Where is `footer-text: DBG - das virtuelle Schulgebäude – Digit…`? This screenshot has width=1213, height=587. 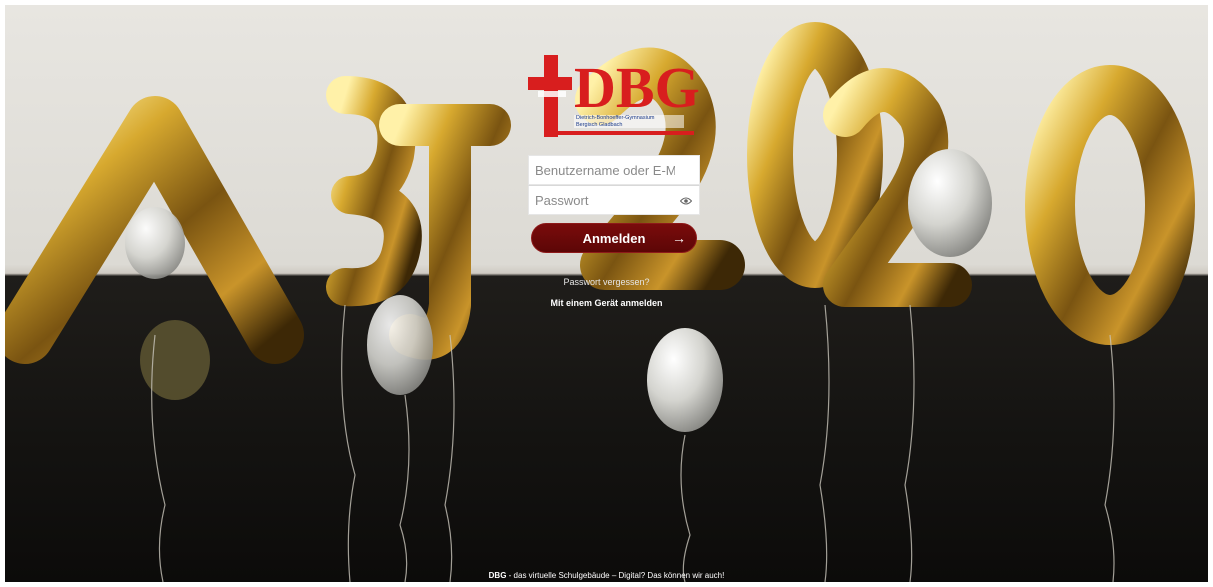
footer-text: DBG - das virtuelle Schulgebäude – Digit… is located at coordinates (606, 575).